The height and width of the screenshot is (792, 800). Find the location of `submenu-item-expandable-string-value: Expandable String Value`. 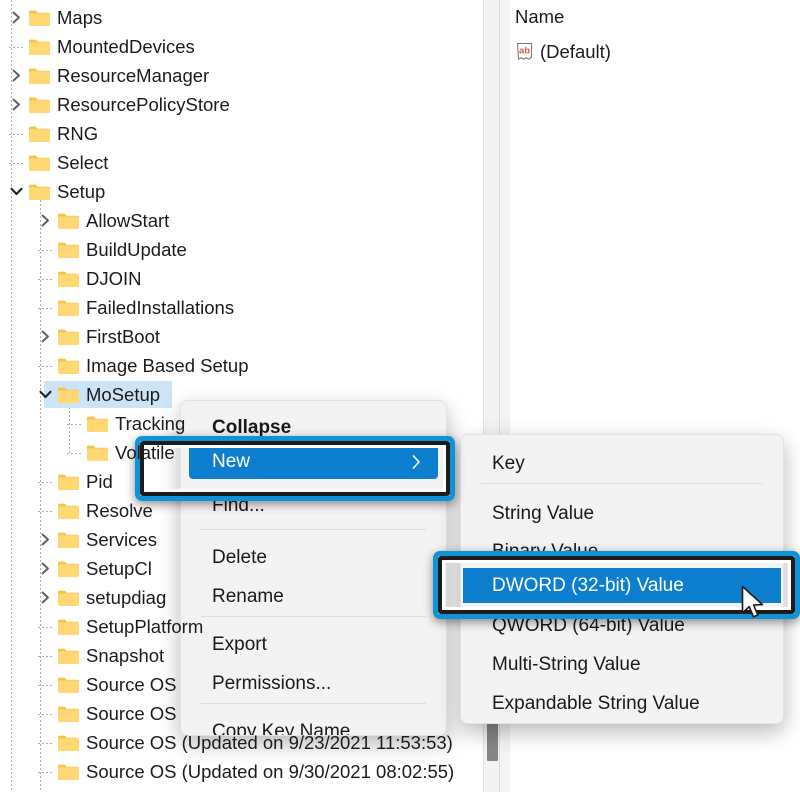

submenu-item-expandable-string-value: Expandable String Value is located at coordinates (622, 704).